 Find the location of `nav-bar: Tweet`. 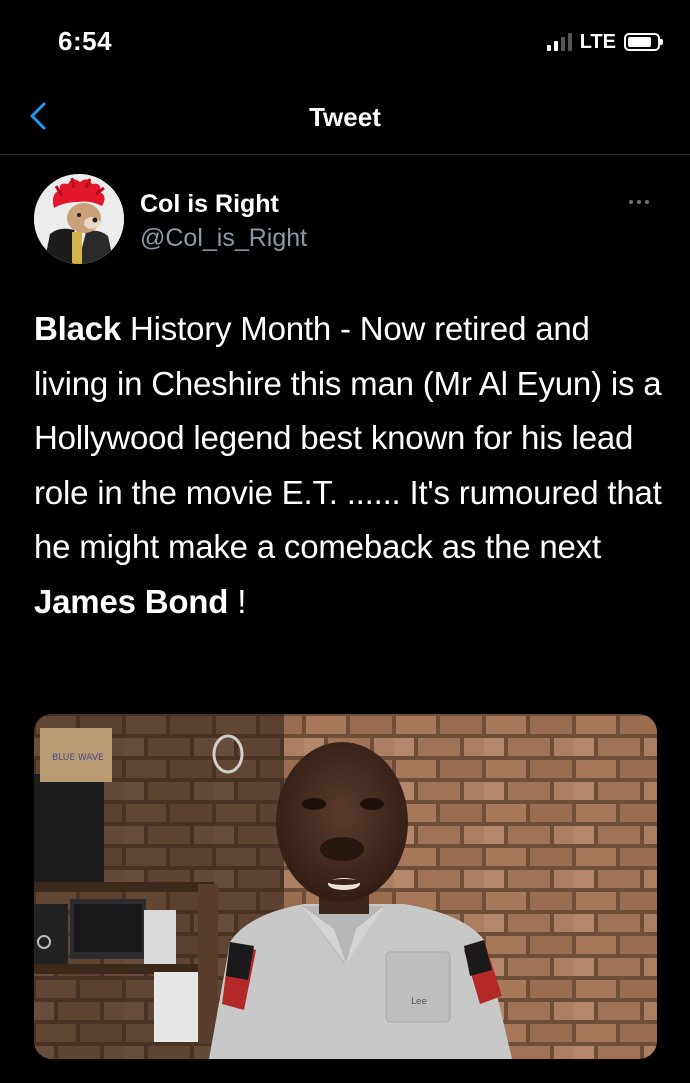

nav-bar: Tweet is located at coordinates (345, 119).